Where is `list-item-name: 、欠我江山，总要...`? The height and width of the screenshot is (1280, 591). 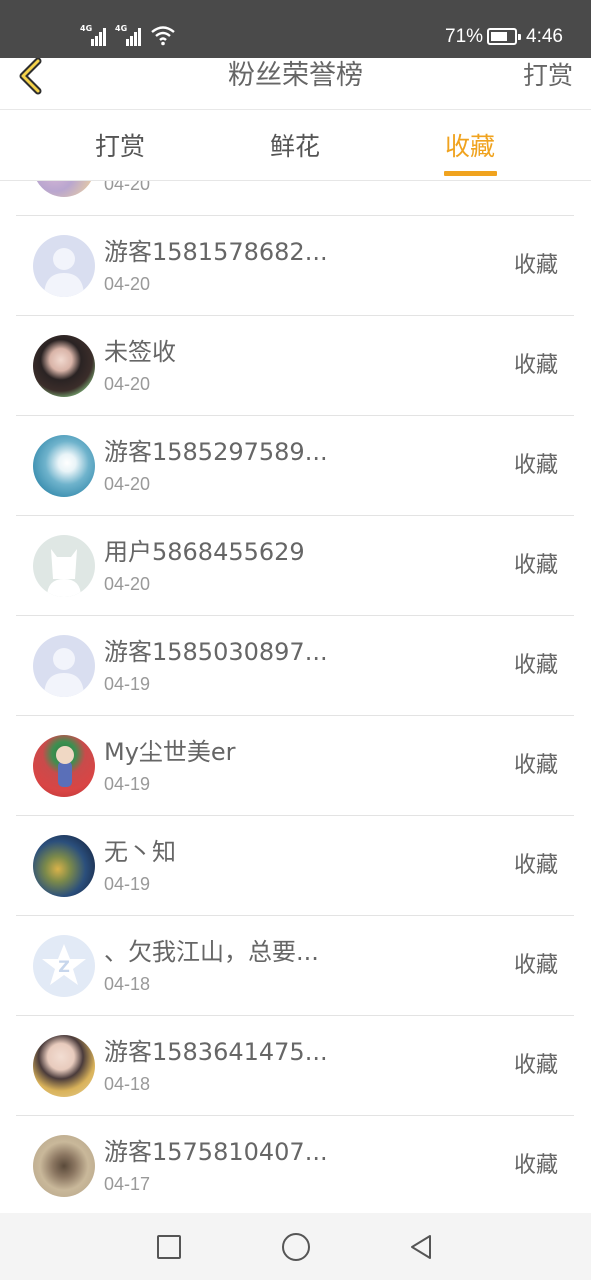
list-item-name: 、欠我江山，总要... is located at coordinates (211, 952).